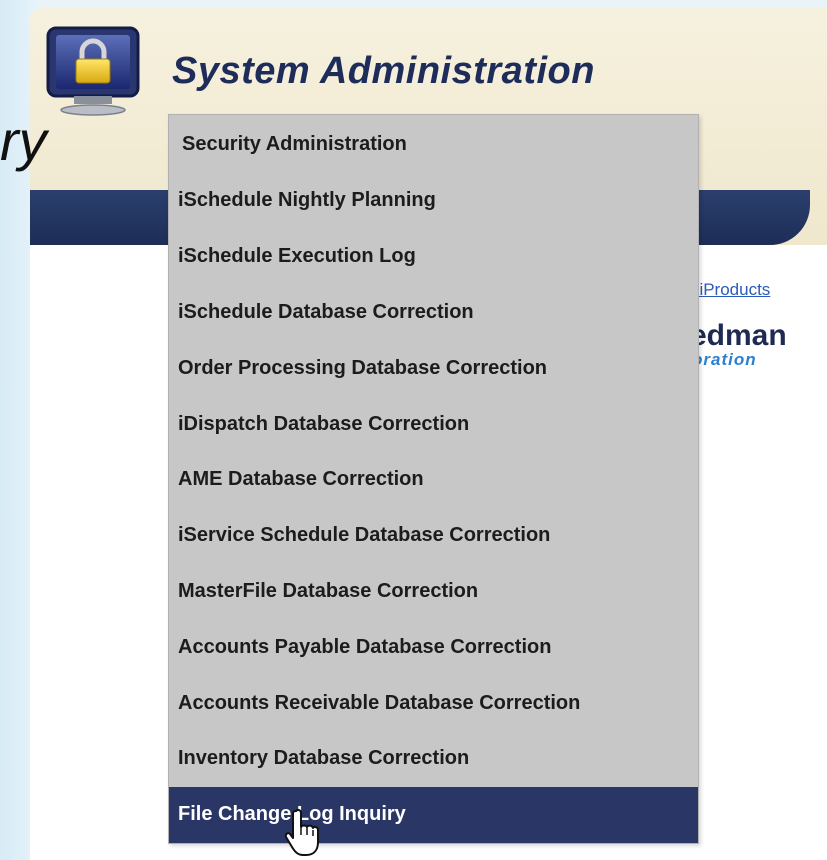 This screenshot has height=860, width=827. Describe the element at coordinates (433, 313) in the screenshot. I see `menu-item-ischedule-database-correction: iSchedule Database Correction` at that location.